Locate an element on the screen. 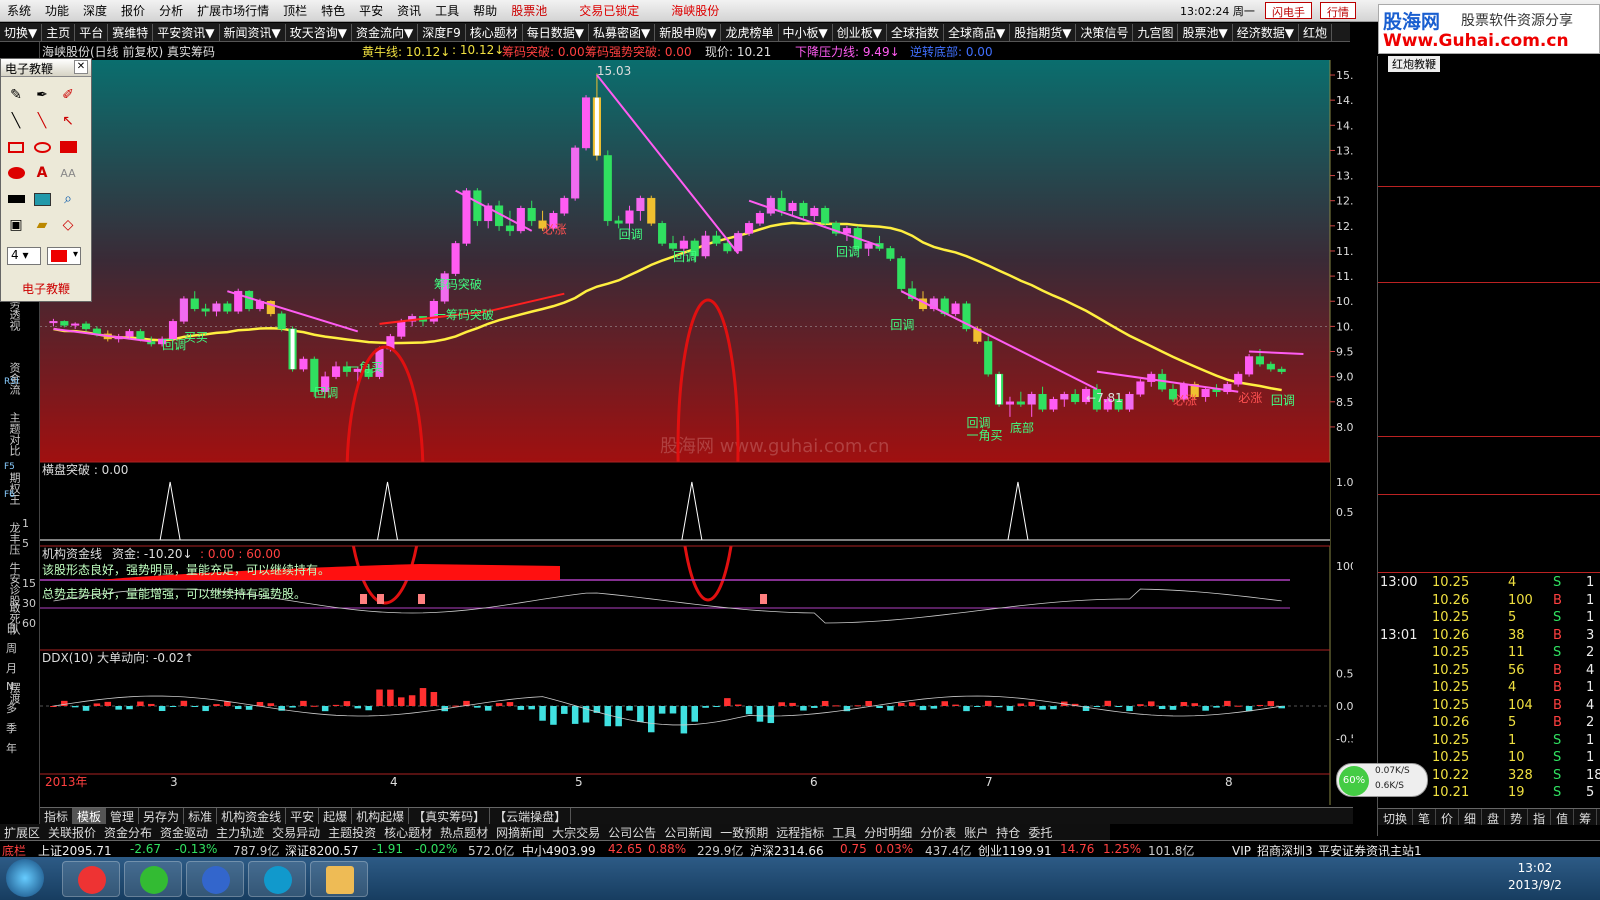  right-tab: 细 is located at coordinates (1471, 817).